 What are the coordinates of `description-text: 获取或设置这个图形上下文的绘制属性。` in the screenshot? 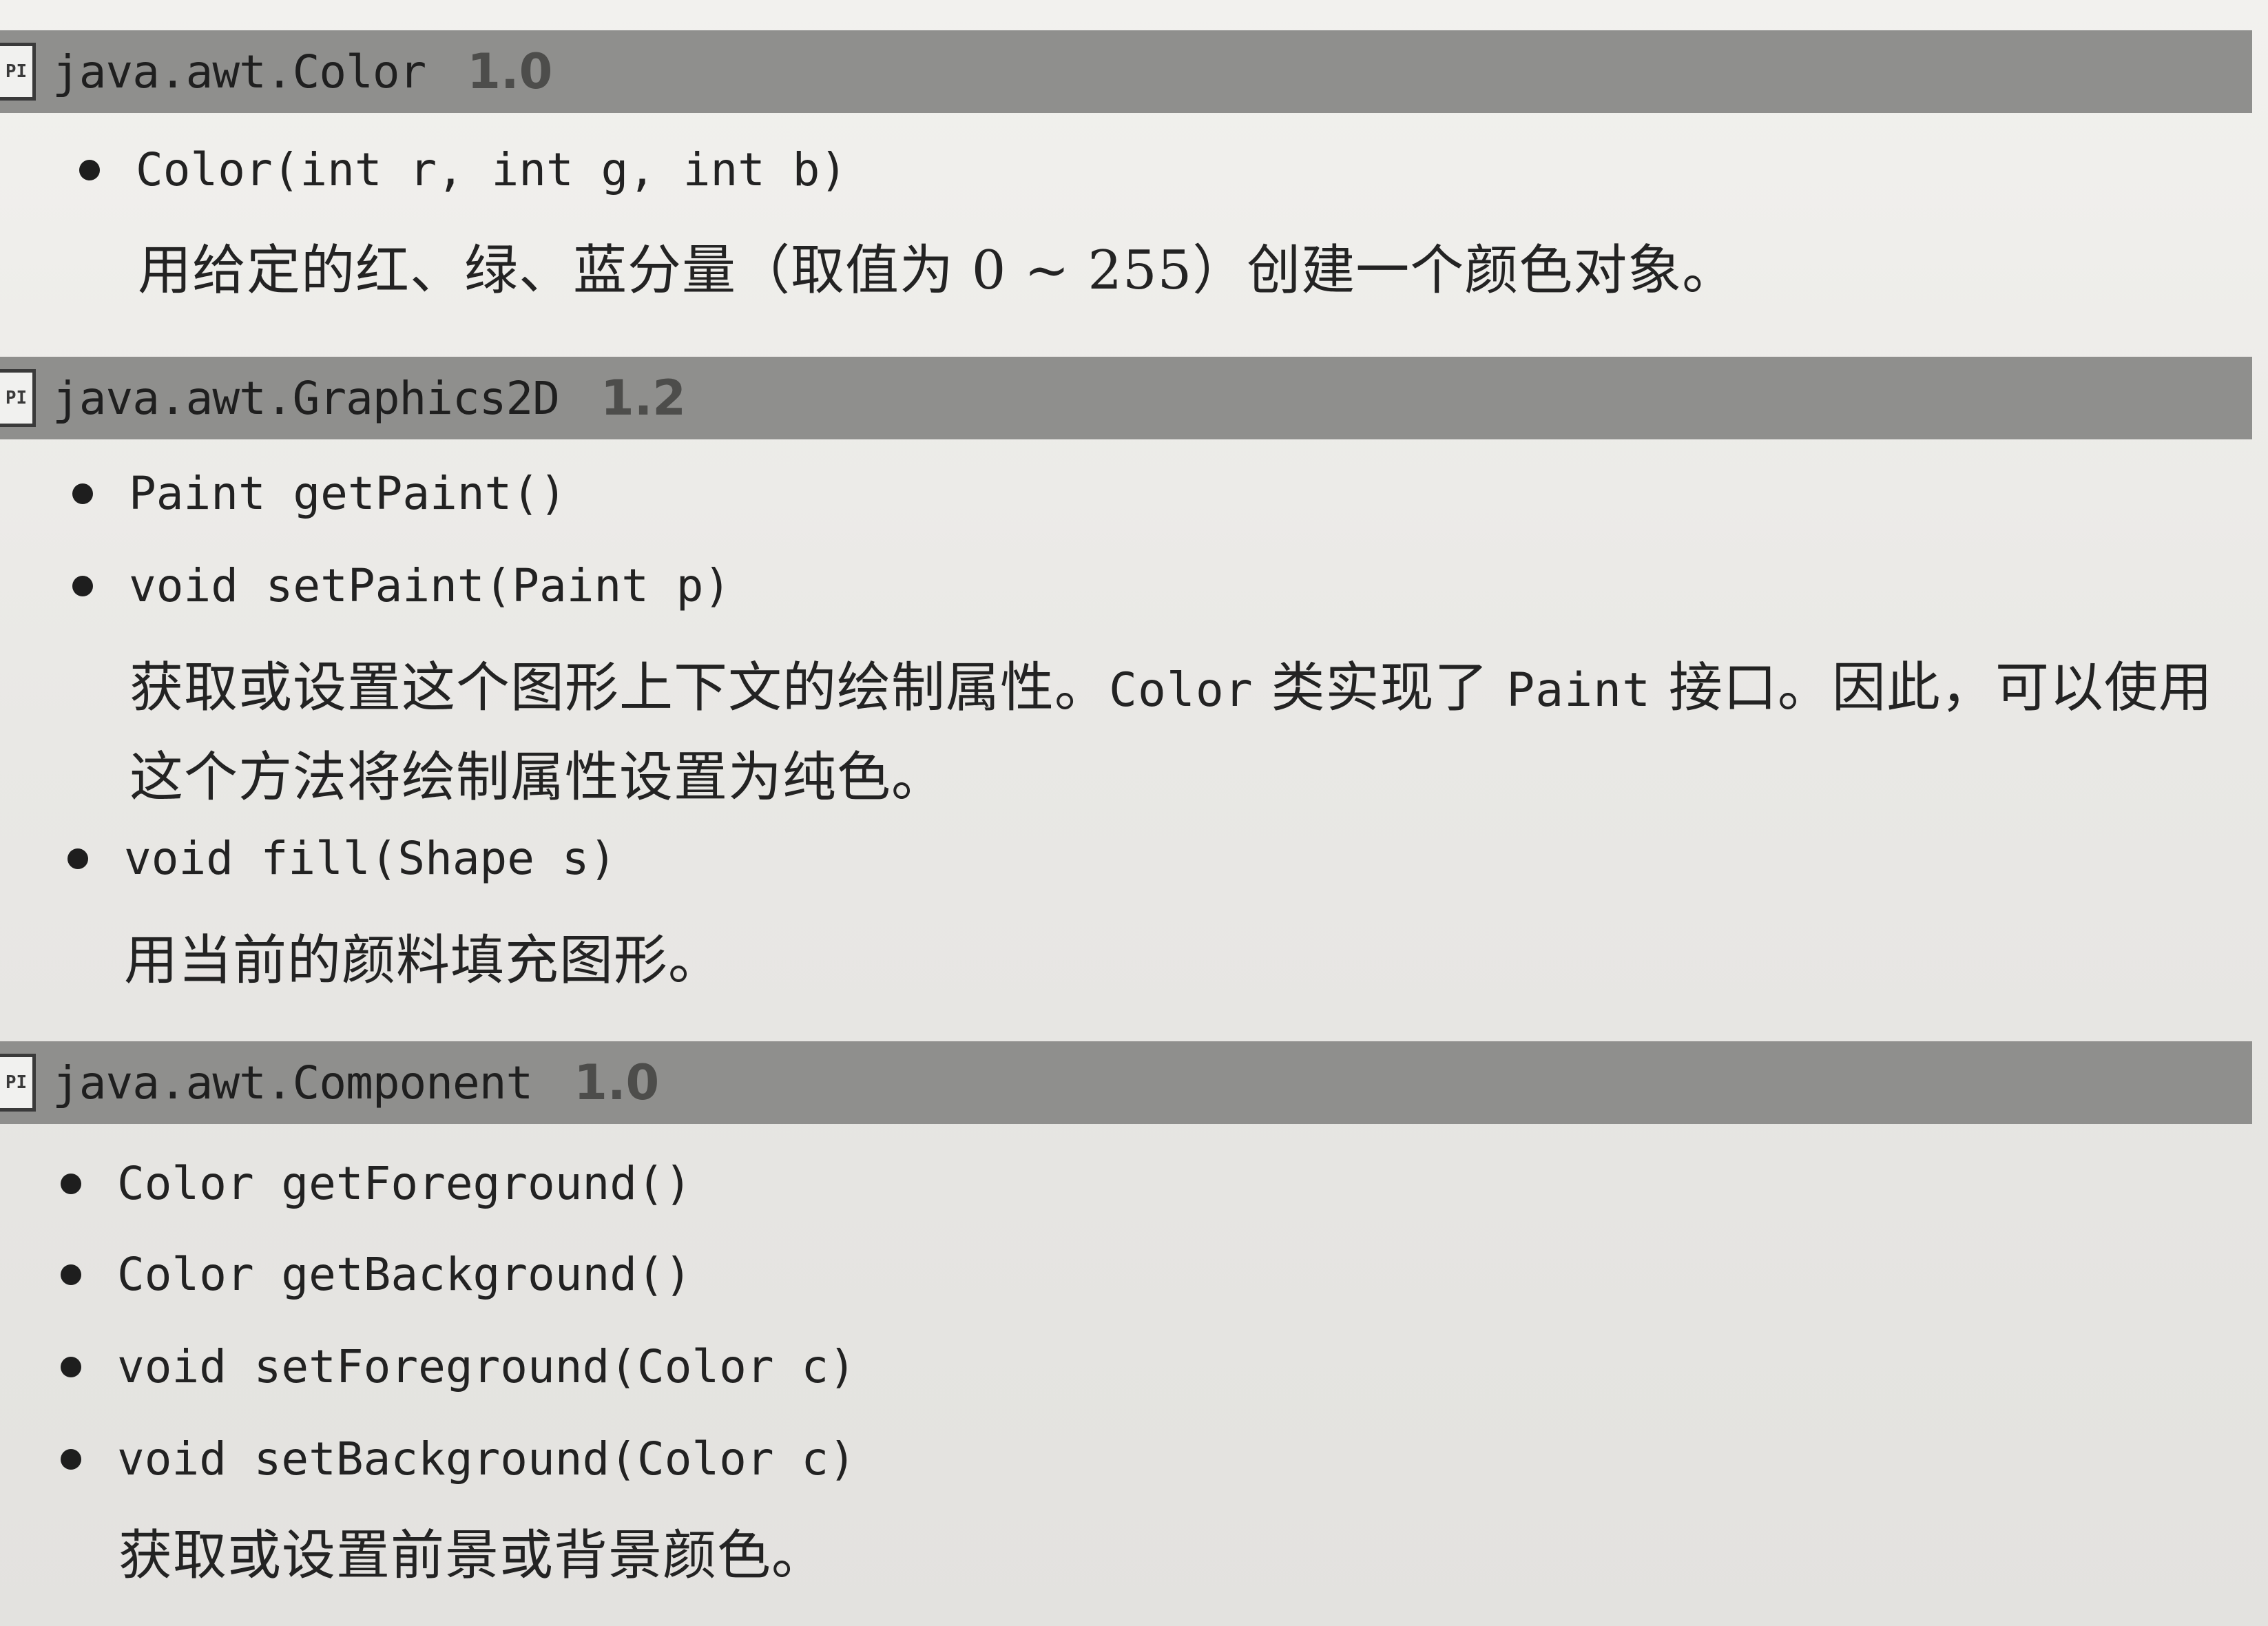 It's located at (619, 688).